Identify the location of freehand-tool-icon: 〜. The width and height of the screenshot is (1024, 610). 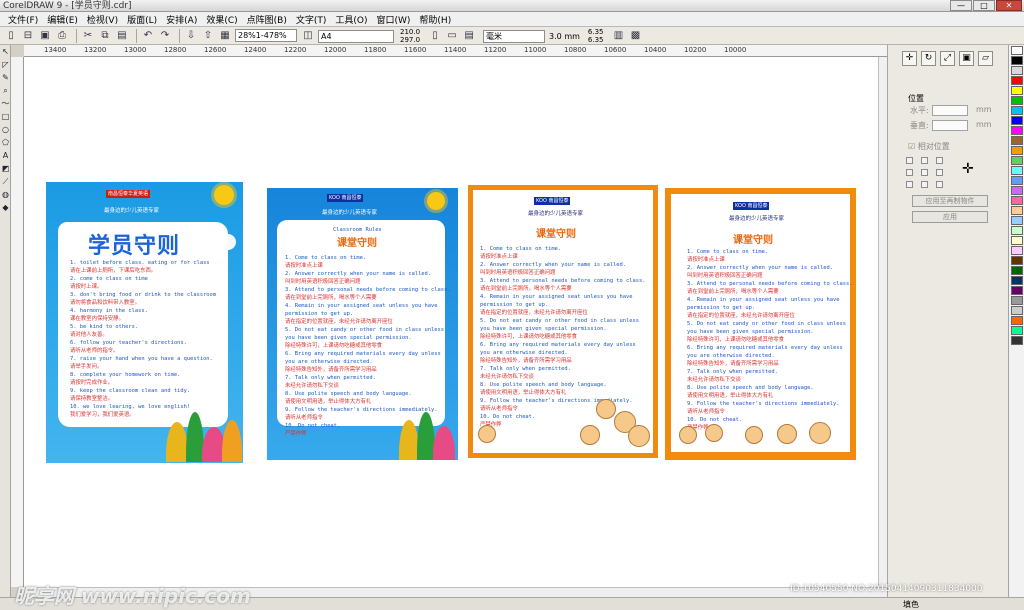
(5, 103).